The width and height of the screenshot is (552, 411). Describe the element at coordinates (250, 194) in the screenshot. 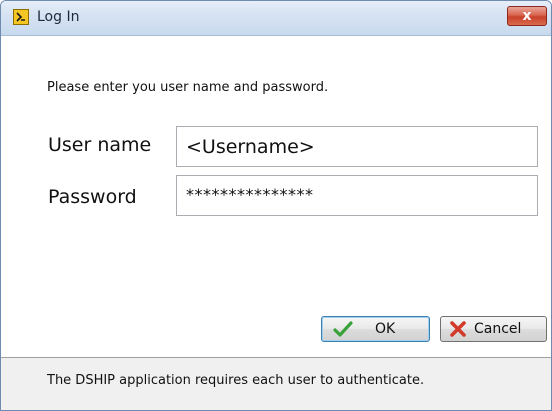

I see `password-value: ***************` at that location.